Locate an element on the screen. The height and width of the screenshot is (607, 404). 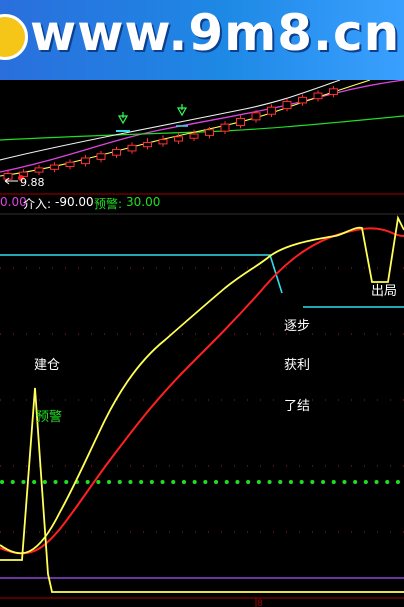
banner-url-text: www.9m8.cn is located at coordinates (215, 33).